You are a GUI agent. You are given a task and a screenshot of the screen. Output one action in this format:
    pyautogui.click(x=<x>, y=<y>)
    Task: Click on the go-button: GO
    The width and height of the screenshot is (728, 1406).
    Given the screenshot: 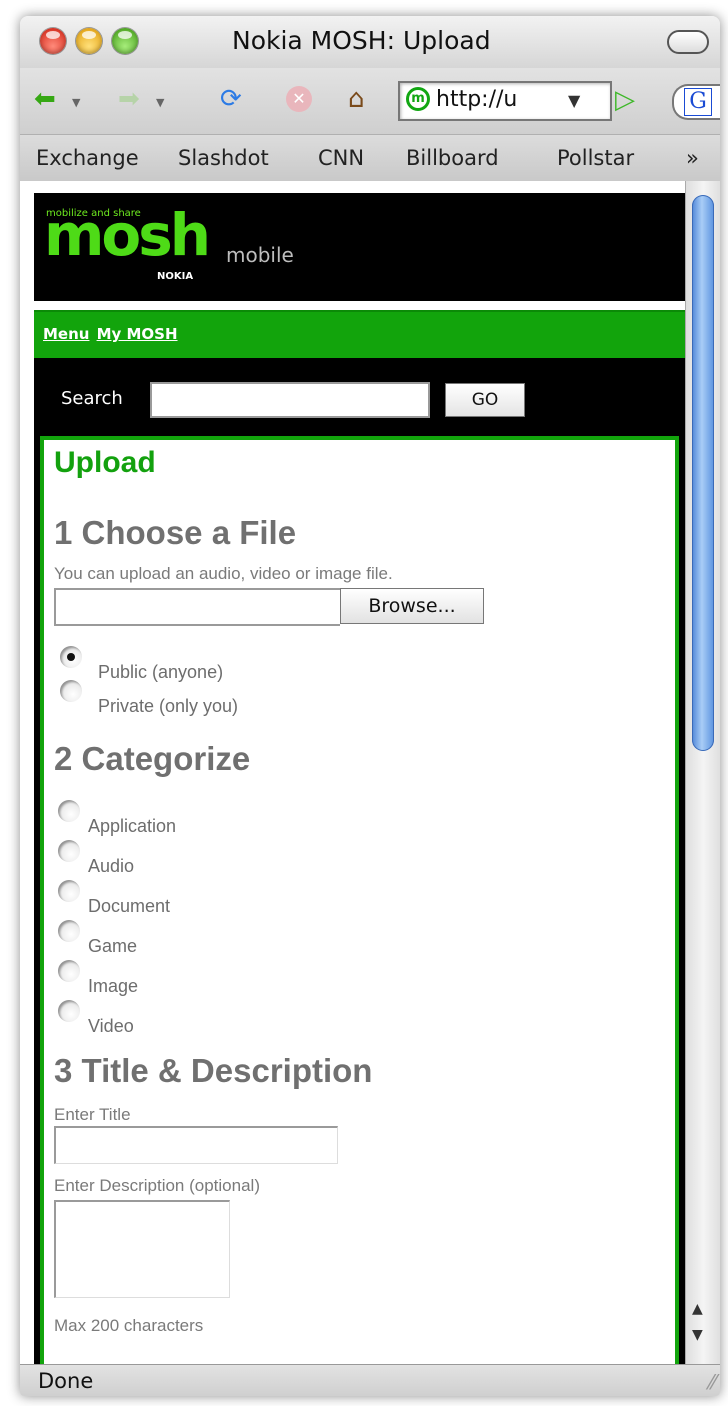 What is the action you would take?
    pyautogui.click(x=485, y=400)
    